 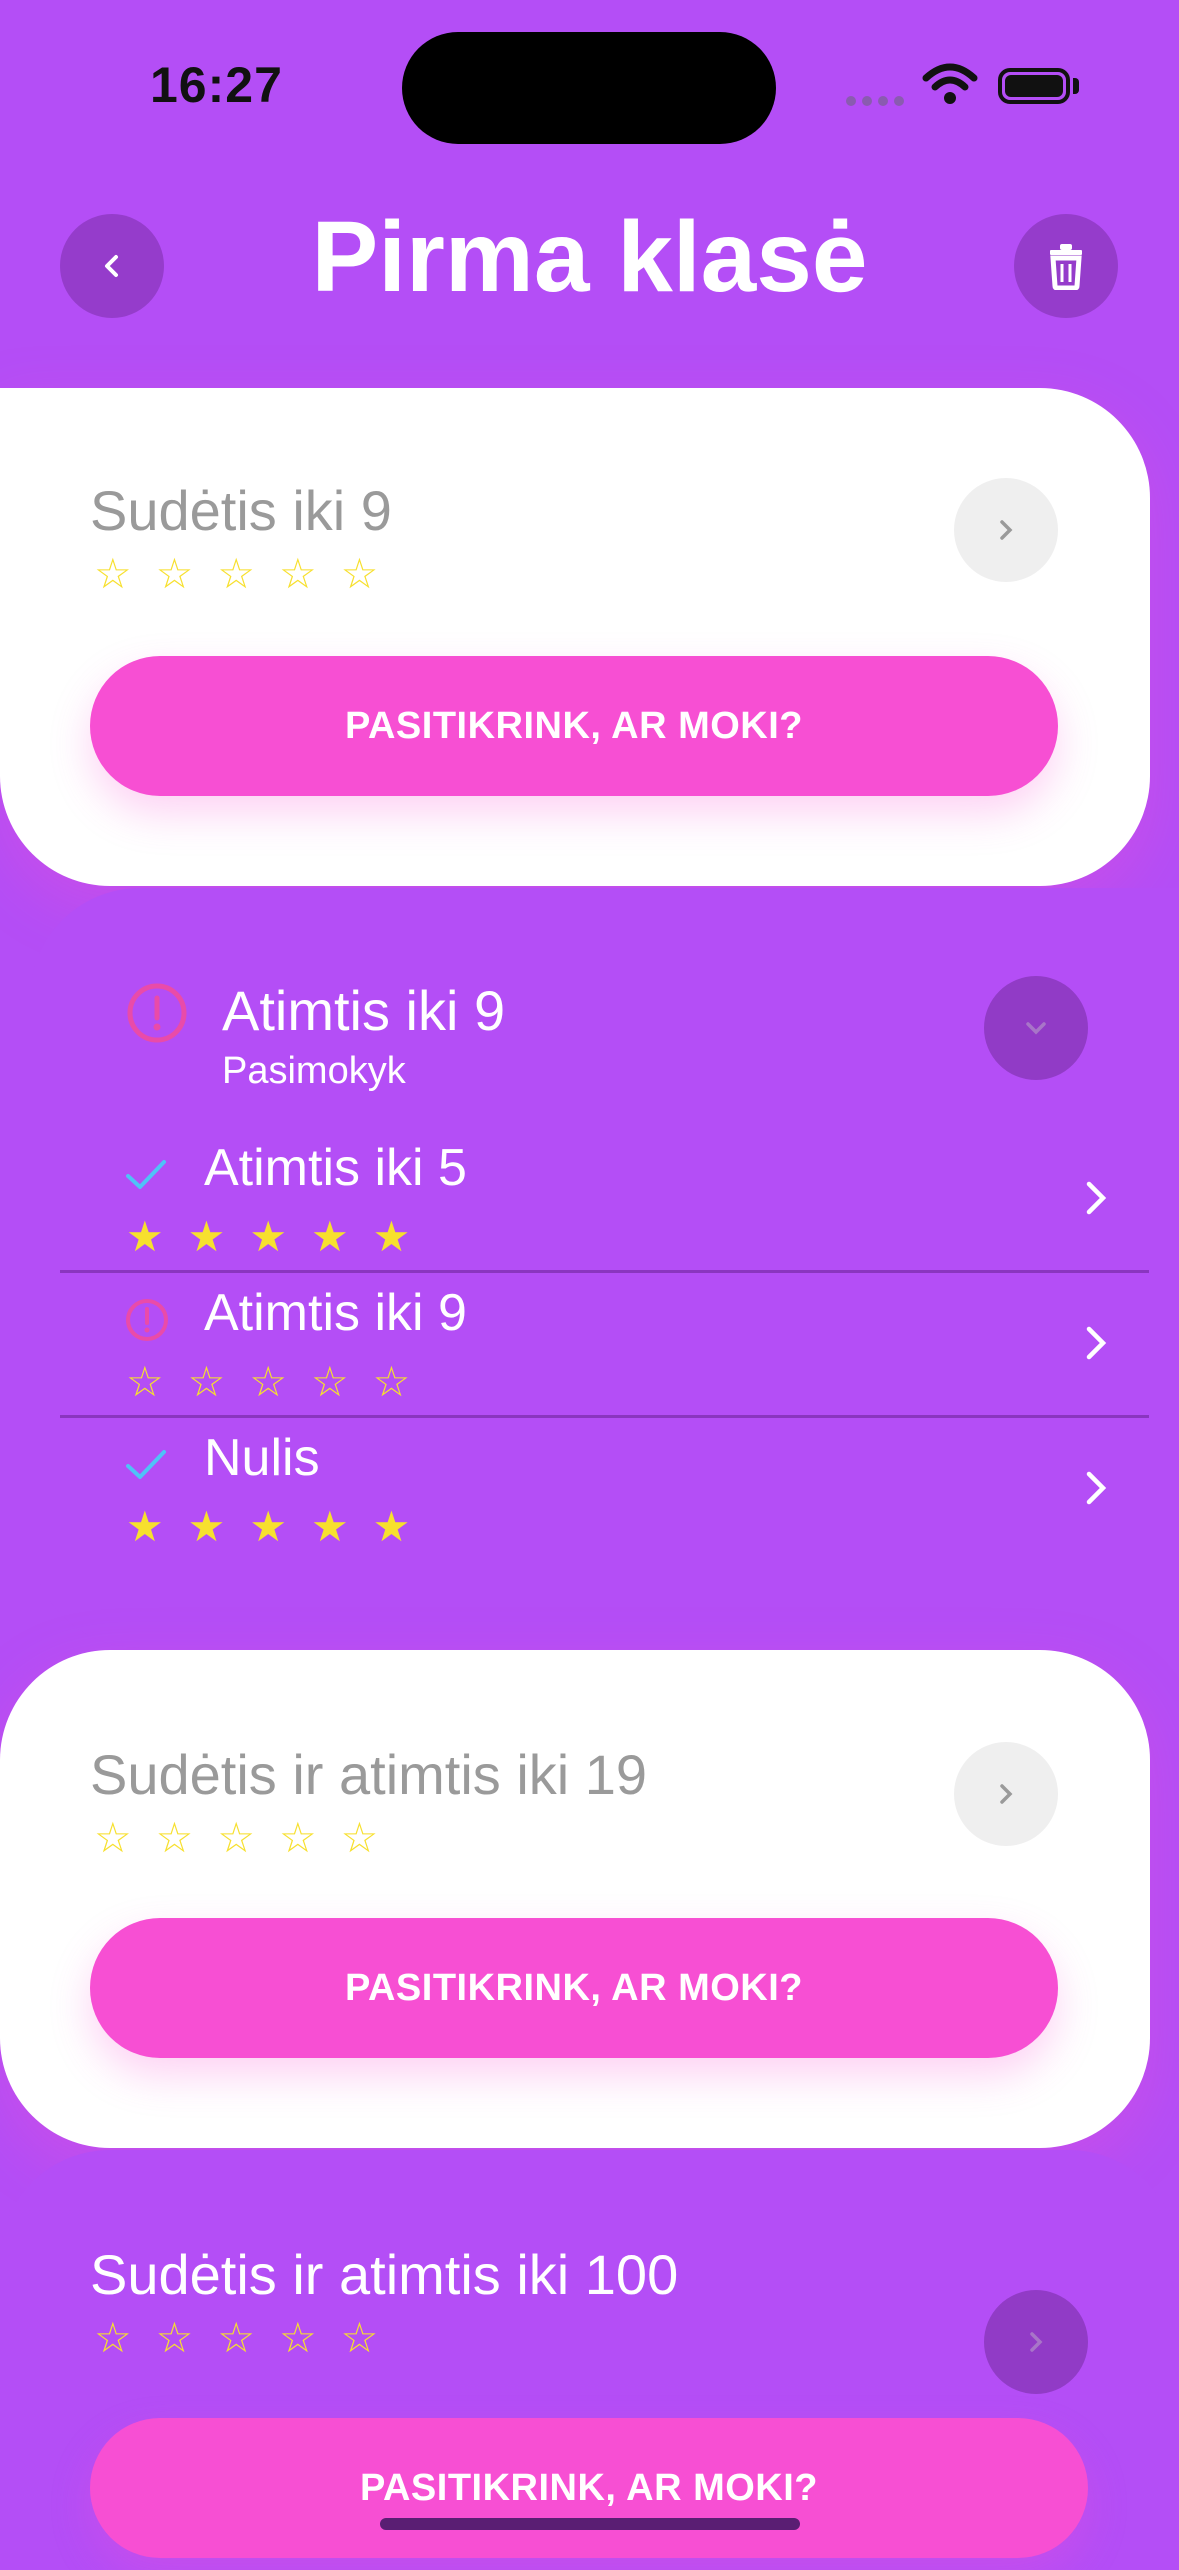 What do you see at coordinates (262, 1458) in the screenshot?
I see `sublesson-title: Nulis` at bounding box center [262, 1458].